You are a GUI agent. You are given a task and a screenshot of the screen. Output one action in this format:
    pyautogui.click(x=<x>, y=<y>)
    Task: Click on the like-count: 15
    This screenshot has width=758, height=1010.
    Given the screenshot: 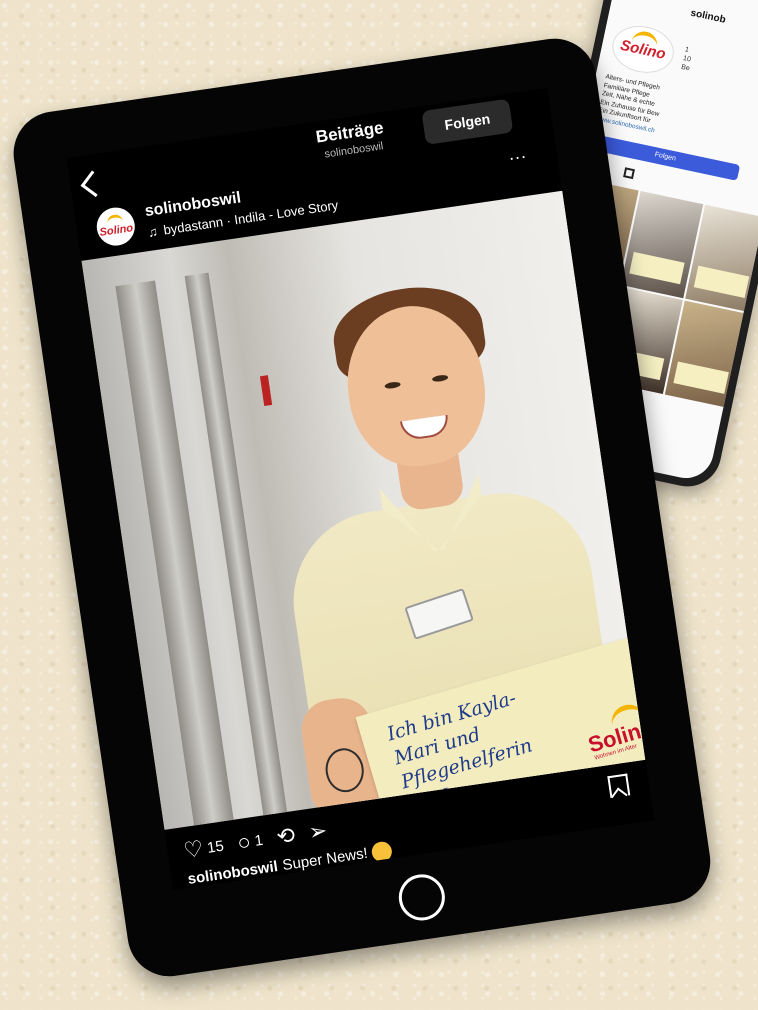 What is the action you would take?
    pyautogui.click(x=215, y=847)
    